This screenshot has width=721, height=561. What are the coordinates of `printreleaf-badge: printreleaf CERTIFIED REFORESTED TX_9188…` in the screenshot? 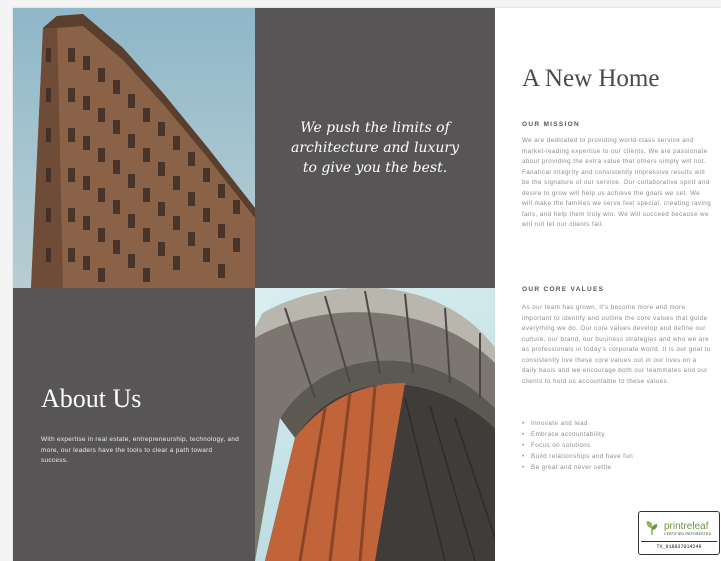 It's located at (679, 533).